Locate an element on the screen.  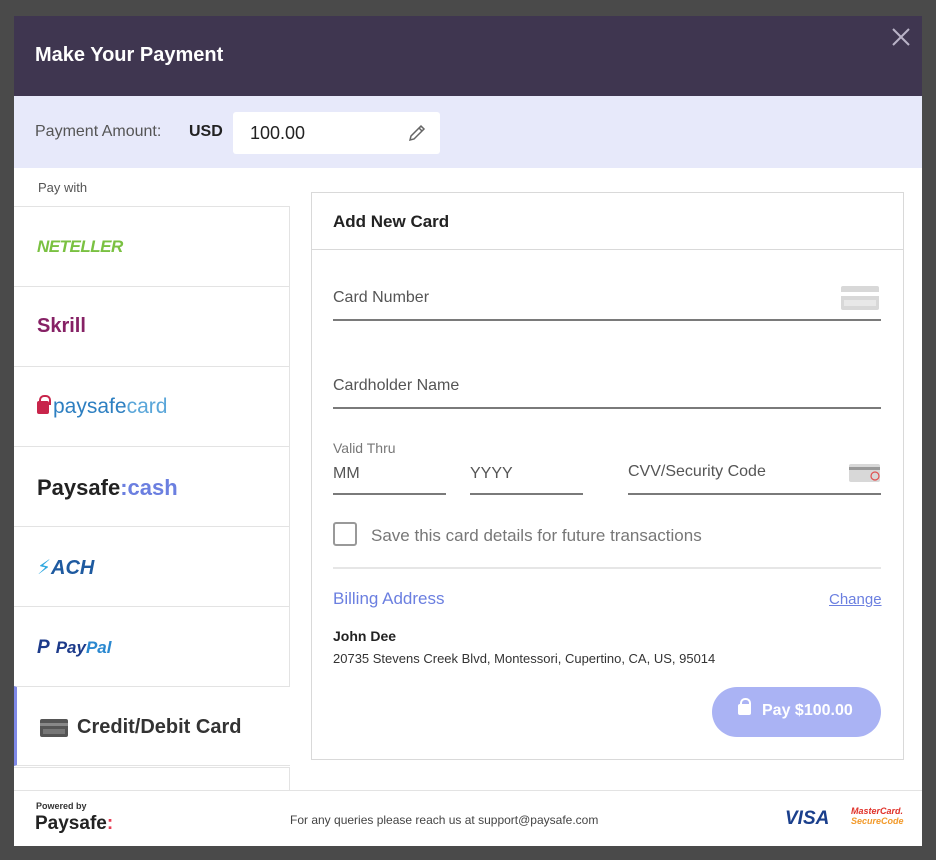
ach-logo-text: ACH is located at coordinates (73, 568).